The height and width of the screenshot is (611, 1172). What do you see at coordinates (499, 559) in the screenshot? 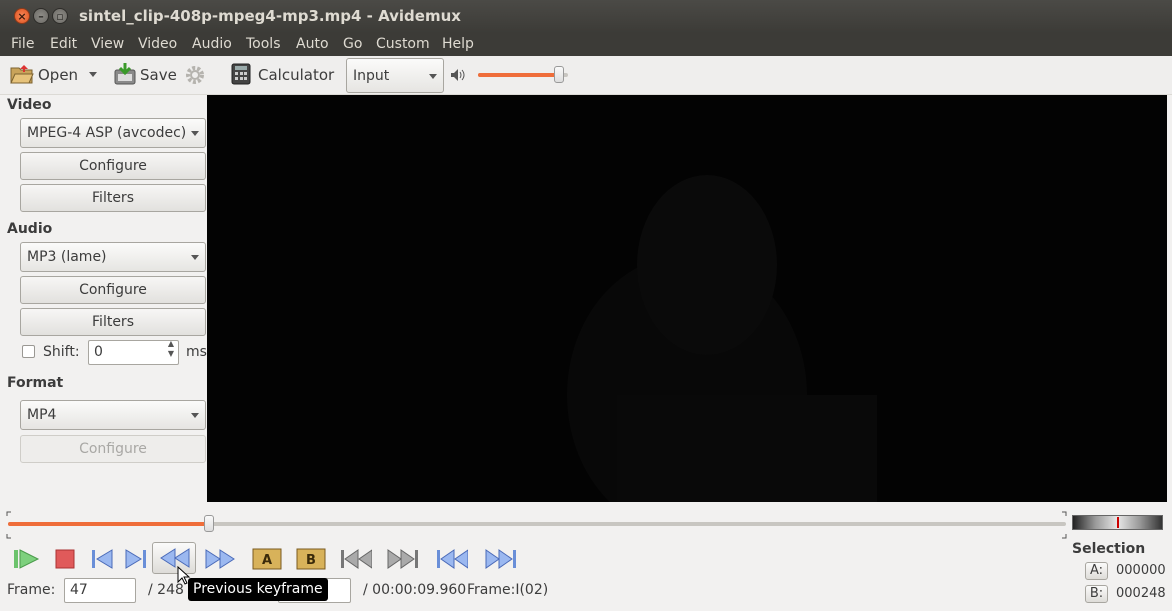
I see `go-to-end-icon` at bounding box center [499, 559].